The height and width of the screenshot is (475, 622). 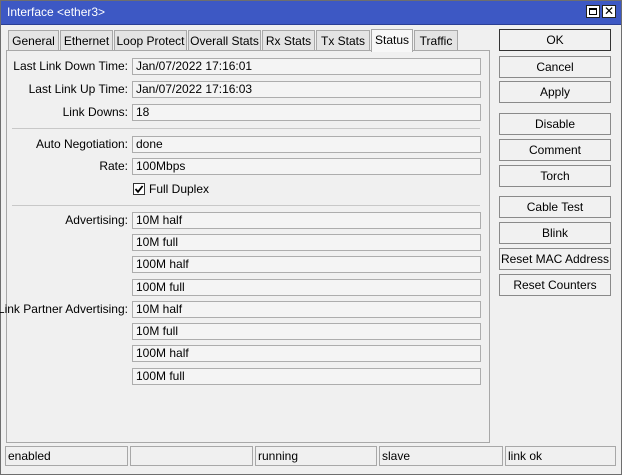 What do you see at coordinates (555, 285) in the screenshot?
I see `reset-counters-button: Reset Counters` at bounding box center [555, 285].